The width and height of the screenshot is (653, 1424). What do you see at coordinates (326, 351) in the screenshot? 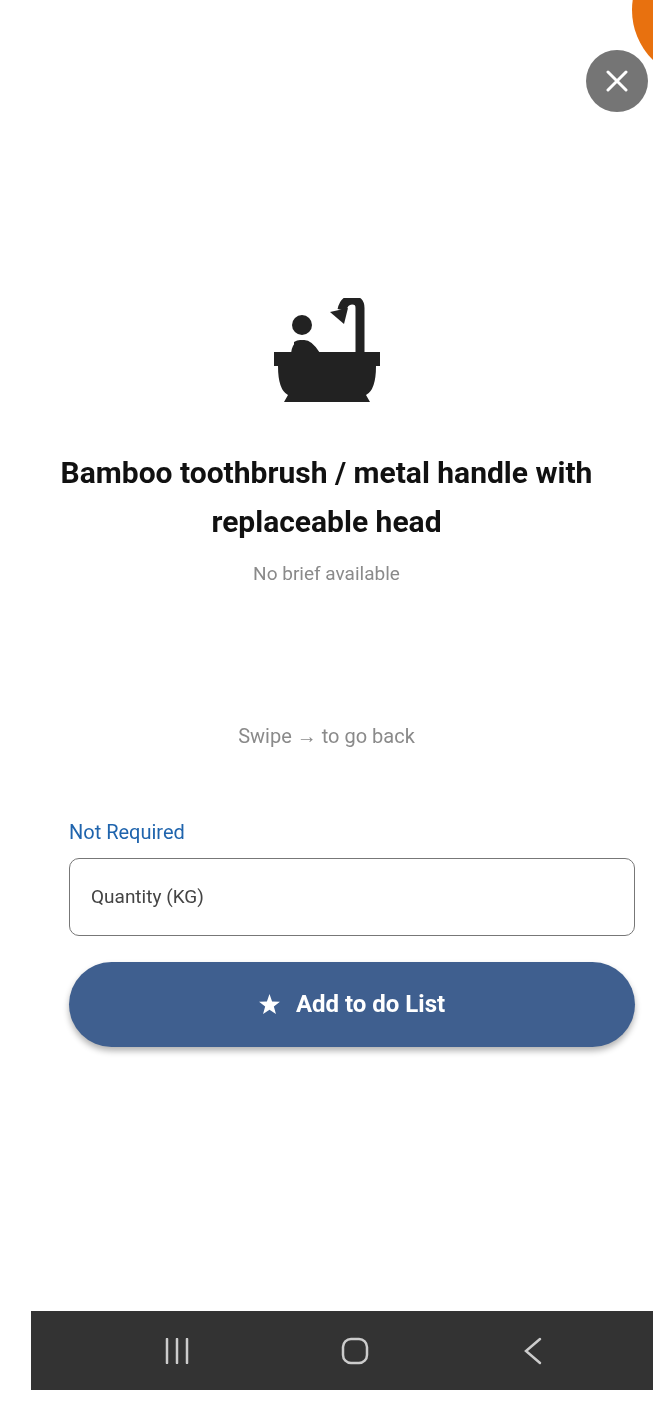
I see `bathtub-icon` at bounding box center [326, 351].